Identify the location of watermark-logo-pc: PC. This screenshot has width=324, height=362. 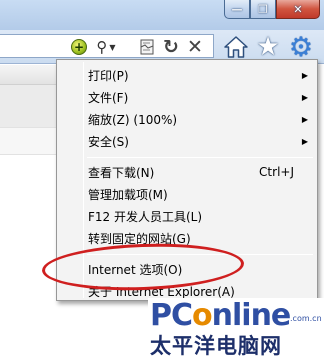
(171, 315).